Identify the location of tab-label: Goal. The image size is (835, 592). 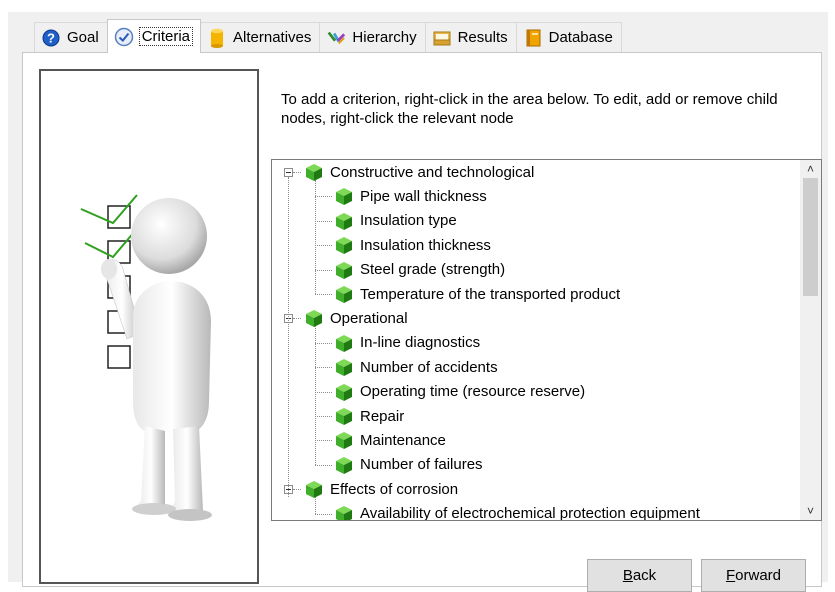
(83, 37).